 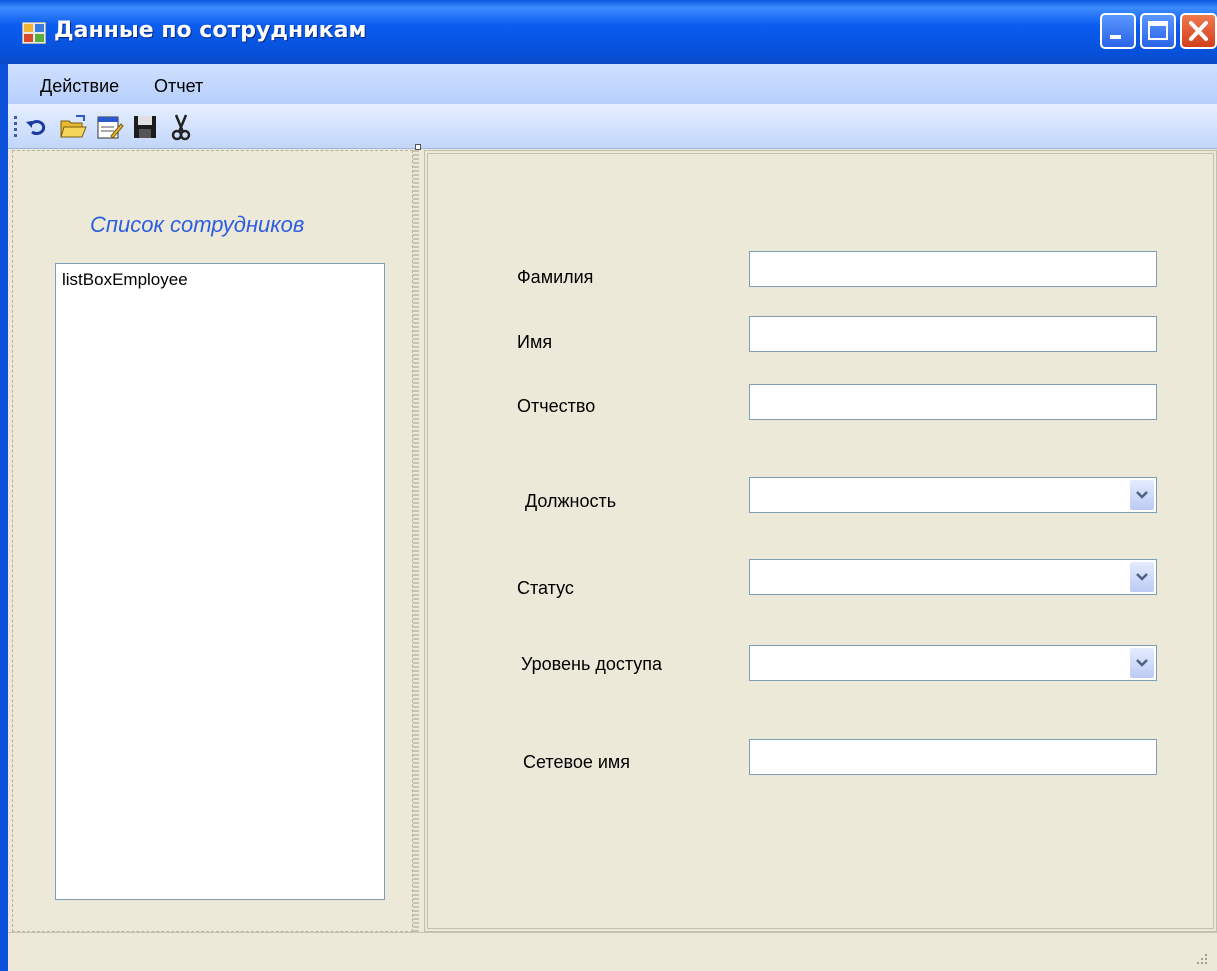 I want to click on toolbar-grip-icon, so click(x=15, y=127).